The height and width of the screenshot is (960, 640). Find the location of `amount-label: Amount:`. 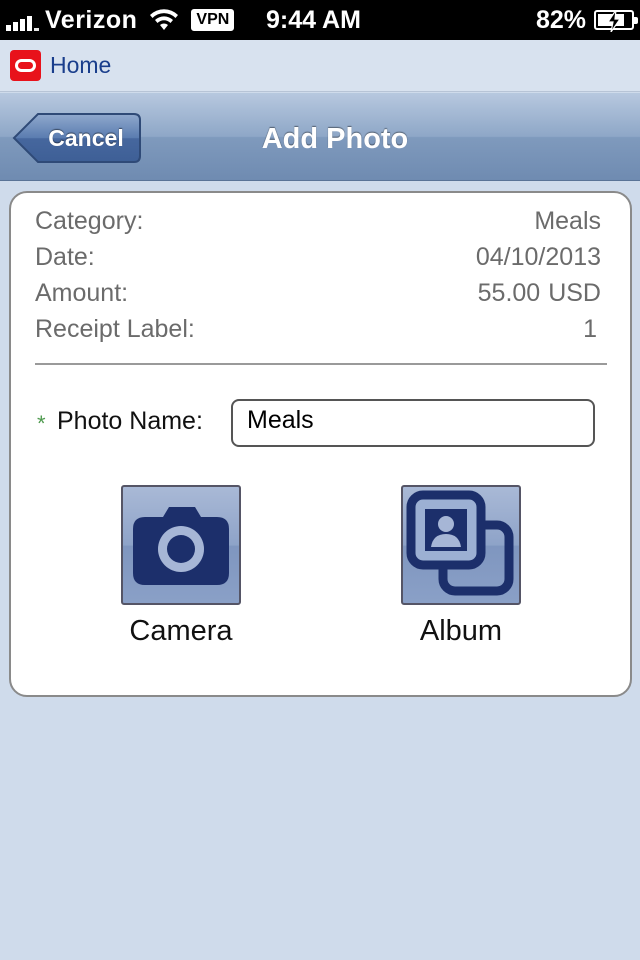

amount-label: Amount: is located at coordinates (82, 293).